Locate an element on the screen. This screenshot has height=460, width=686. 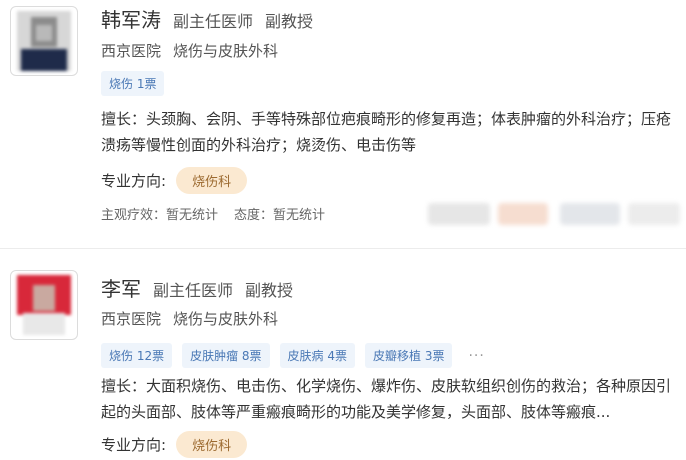
doctor-name: 韩军涛 is located at coordinates (131, 20).